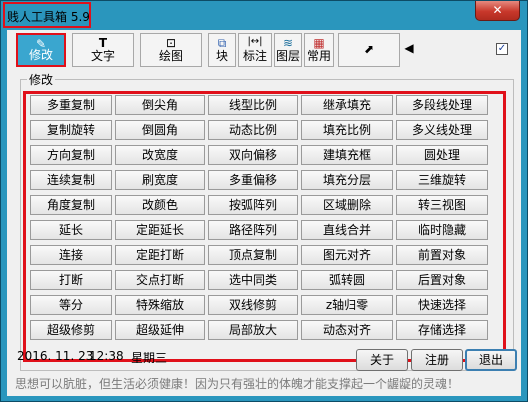 Image resolution: width=528 pixels, height=402 pixels. I want to click on command-button: 双向偏移, so click(253, 155).